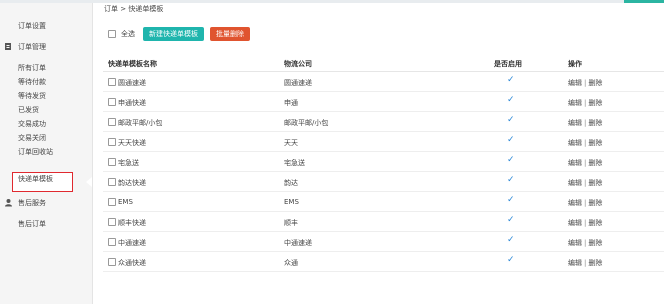  I want to click on sidebar-item-order-management: 订单管理, so click(25, 47).